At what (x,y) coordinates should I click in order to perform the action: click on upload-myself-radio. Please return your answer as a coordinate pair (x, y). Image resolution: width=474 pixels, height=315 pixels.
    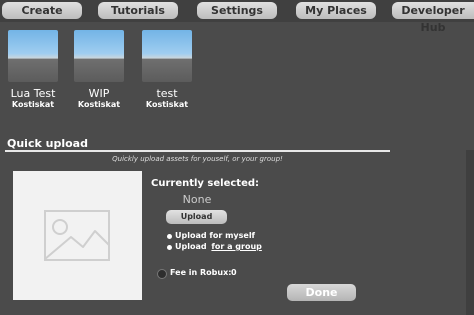
    Looking at the image, I should click on (169, 236).